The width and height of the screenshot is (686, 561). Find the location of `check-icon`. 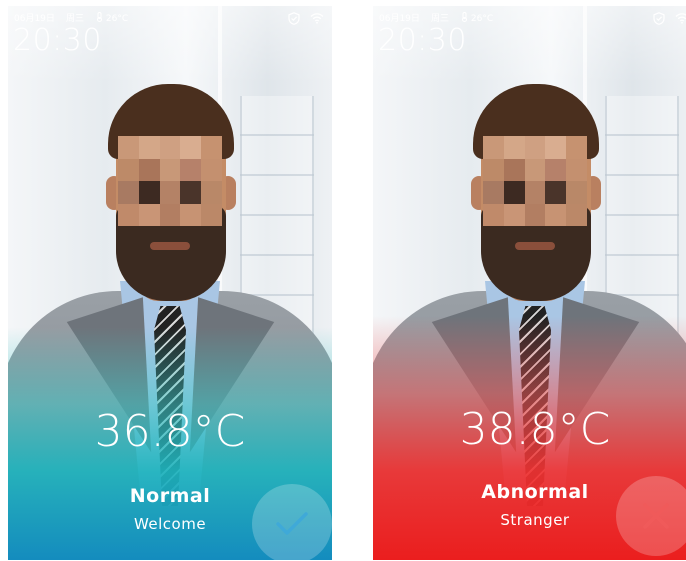

check-icon is located at coordinates (292, 523).